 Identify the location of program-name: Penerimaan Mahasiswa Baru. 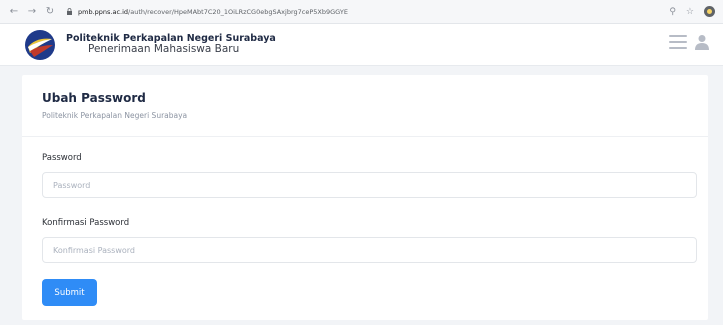
(164, 48).